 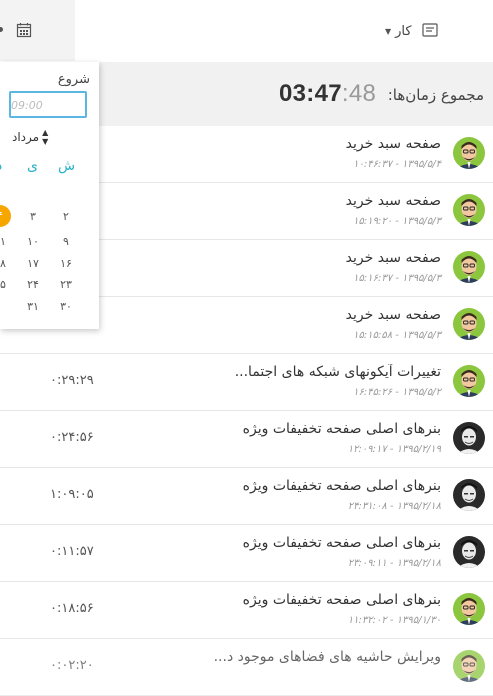 What do you see at coordinates (73, 79) in the screenshot?
I see `start-label: شروع` at bounding box center [73, 79].